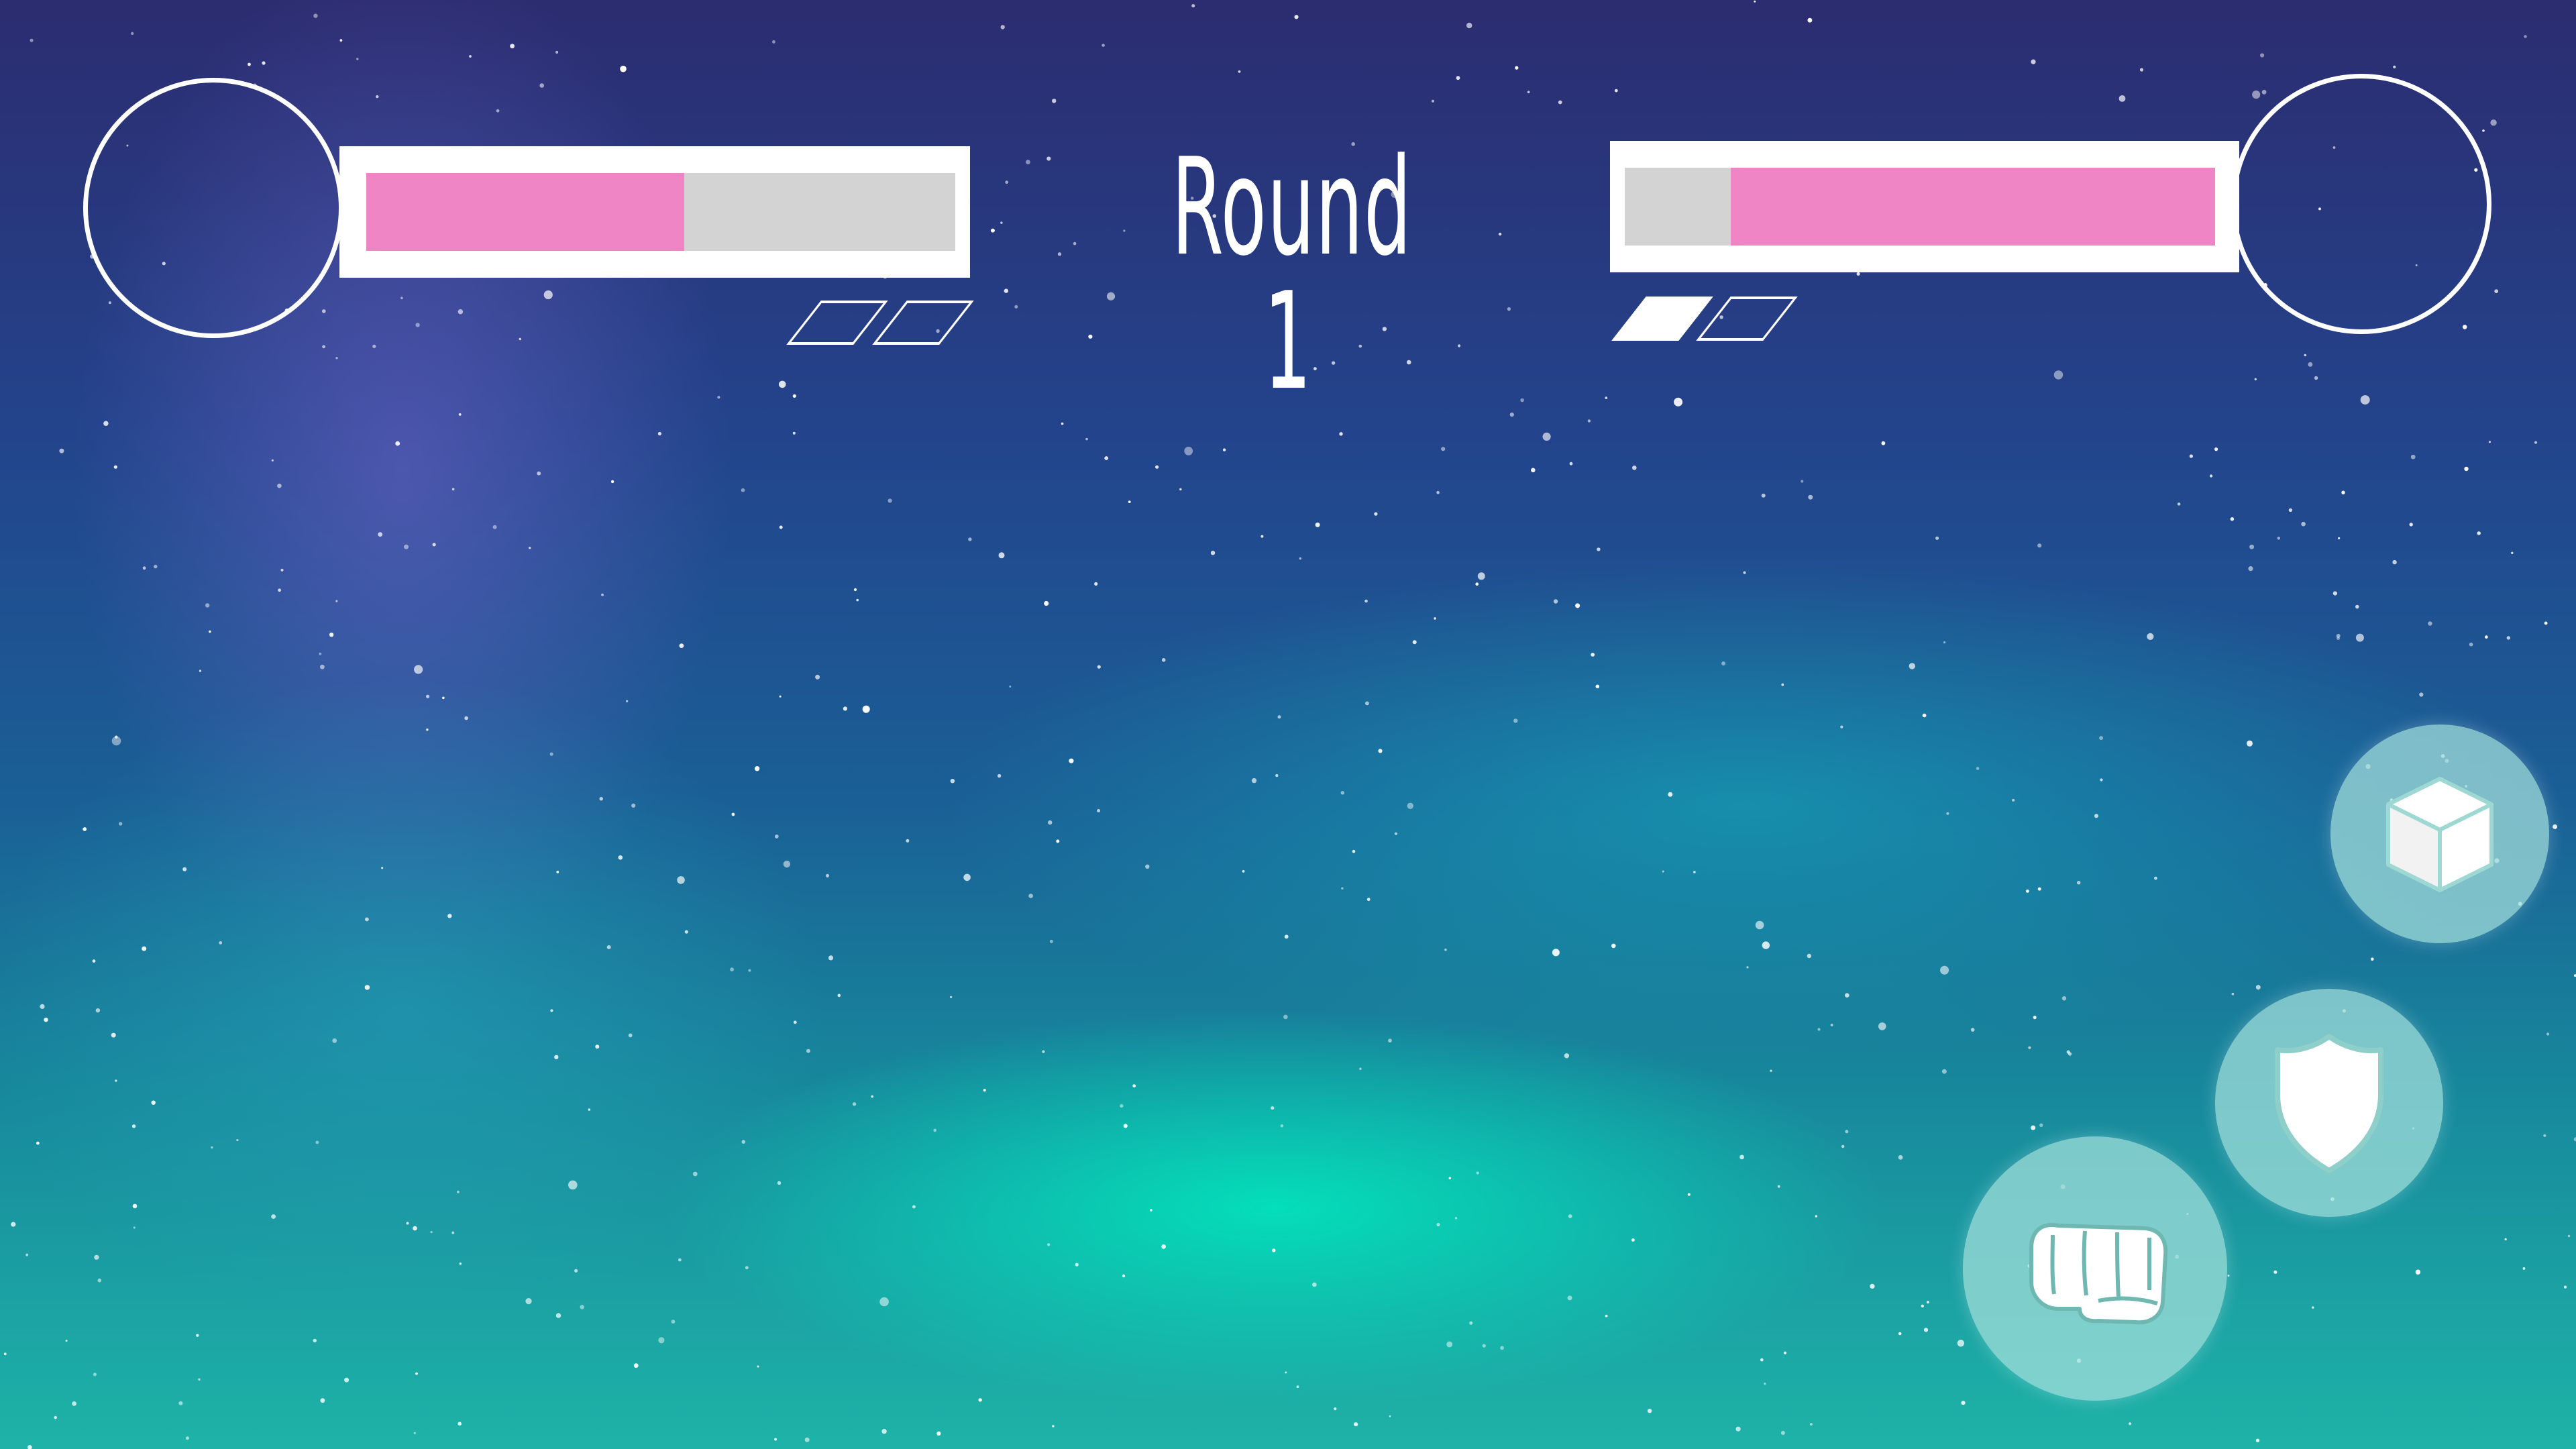 This screenshot has width=2576, height=1449. I want to click on player1-portrait, so click(213, 208).